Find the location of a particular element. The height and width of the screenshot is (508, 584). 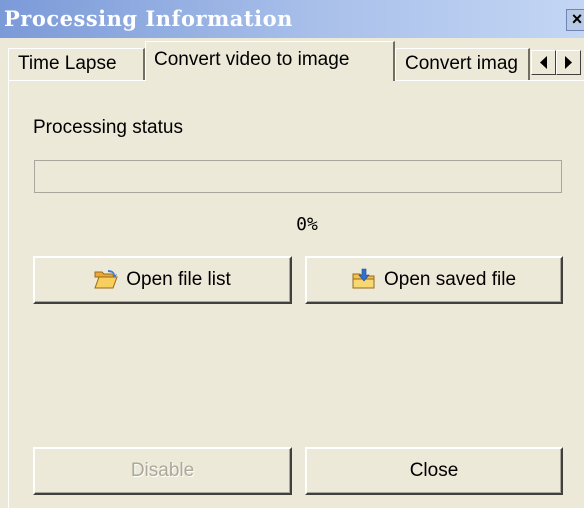

open-saved-file-button: Open saved file is located at coordinates (434, 280).